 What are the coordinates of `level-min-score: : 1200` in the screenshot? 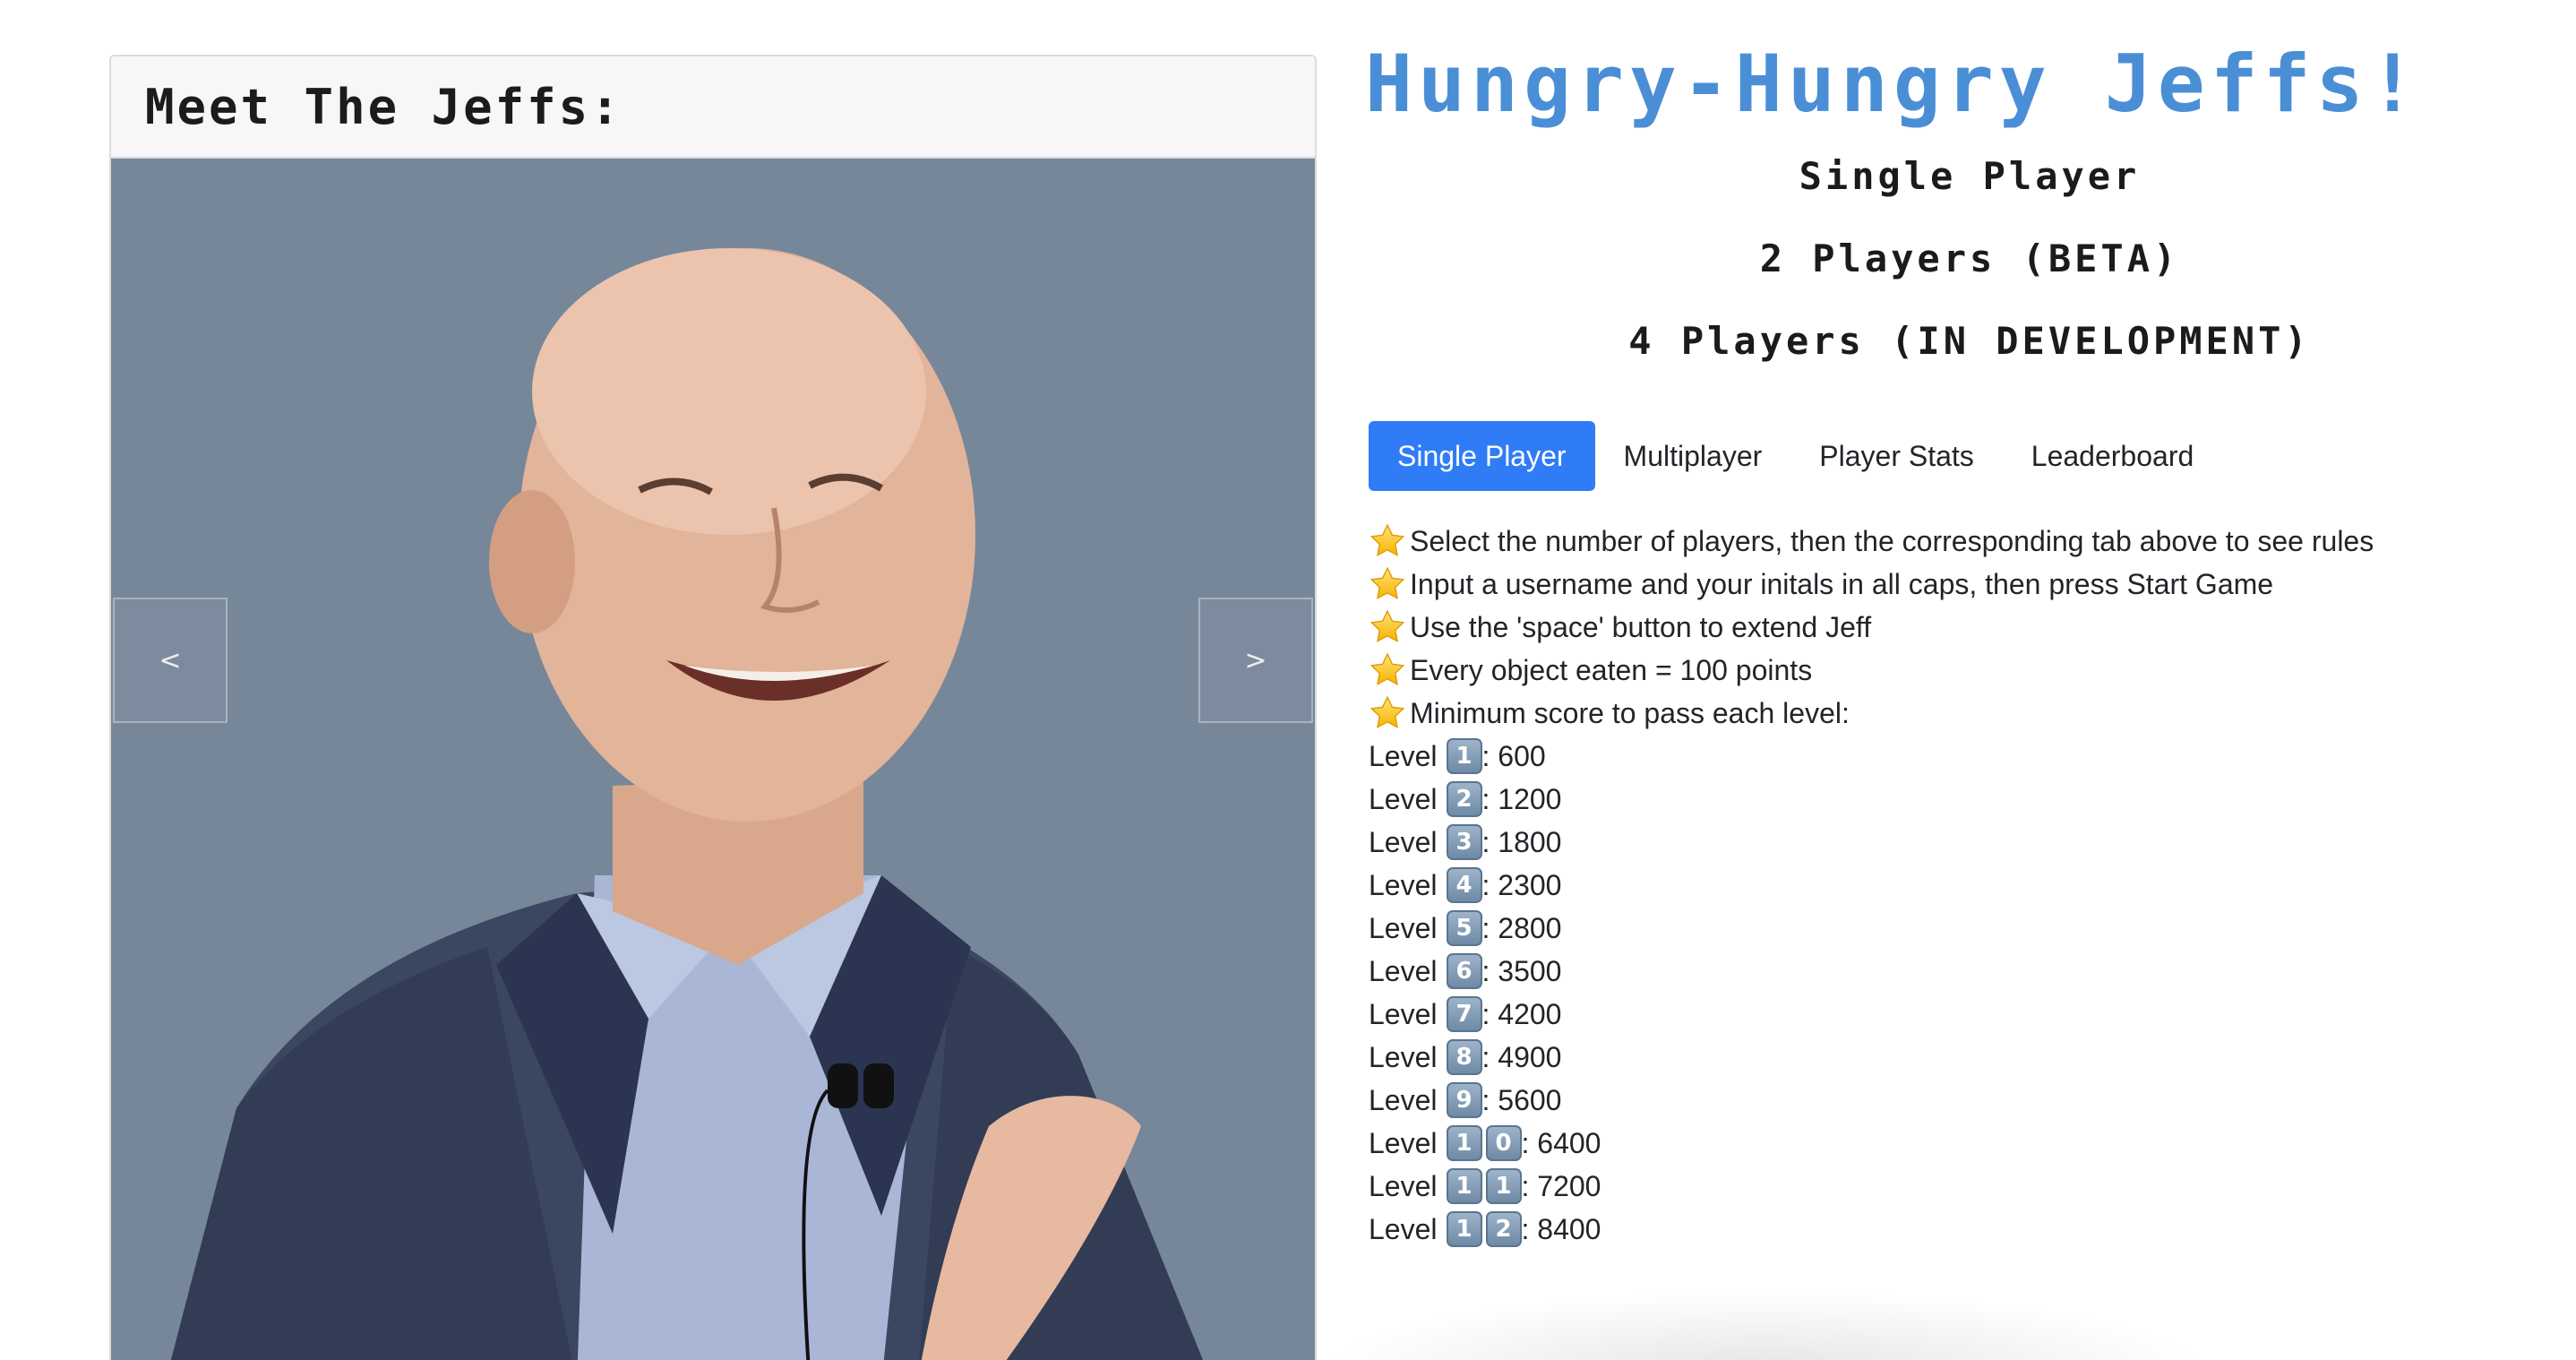 It's located at (1521, 799).